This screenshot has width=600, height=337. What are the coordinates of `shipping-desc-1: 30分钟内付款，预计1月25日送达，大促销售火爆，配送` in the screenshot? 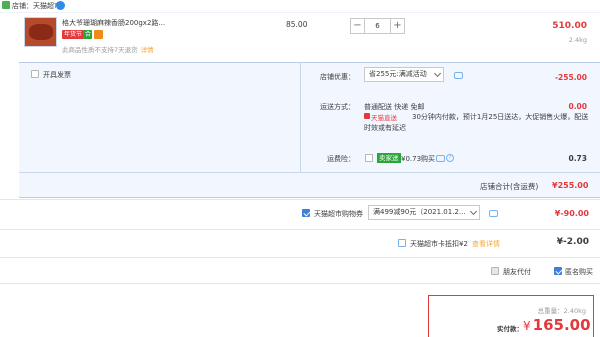 It's located at (500, 117).